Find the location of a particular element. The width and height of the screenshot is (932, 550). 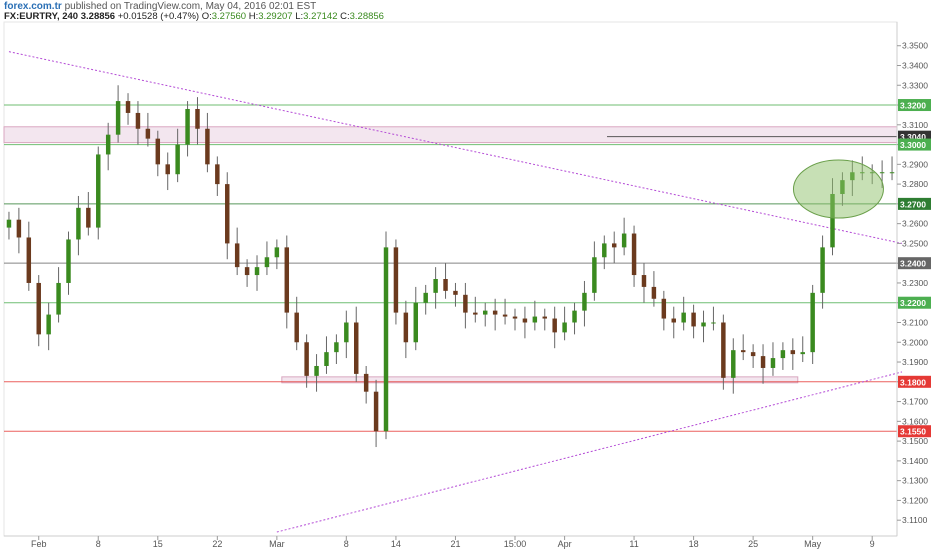

y-tick-label: 3.1400 is located at coordinates (915, 461).